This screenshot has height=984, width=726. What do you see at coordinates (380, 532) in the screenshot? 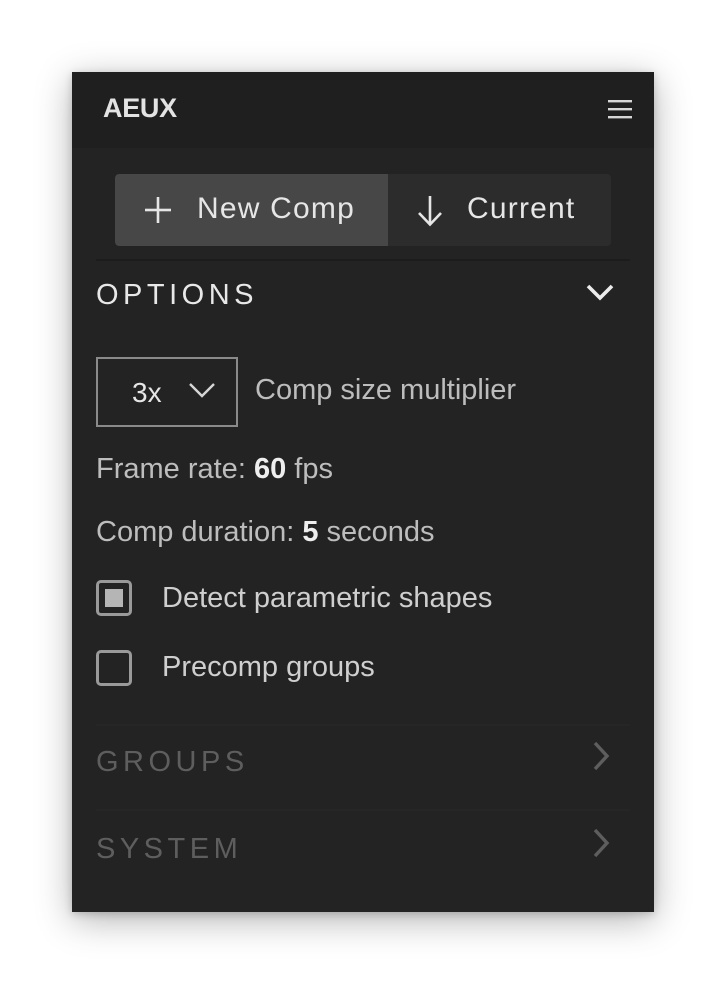
I see `duration-unit: seconds` at bounding box center [380, 532].